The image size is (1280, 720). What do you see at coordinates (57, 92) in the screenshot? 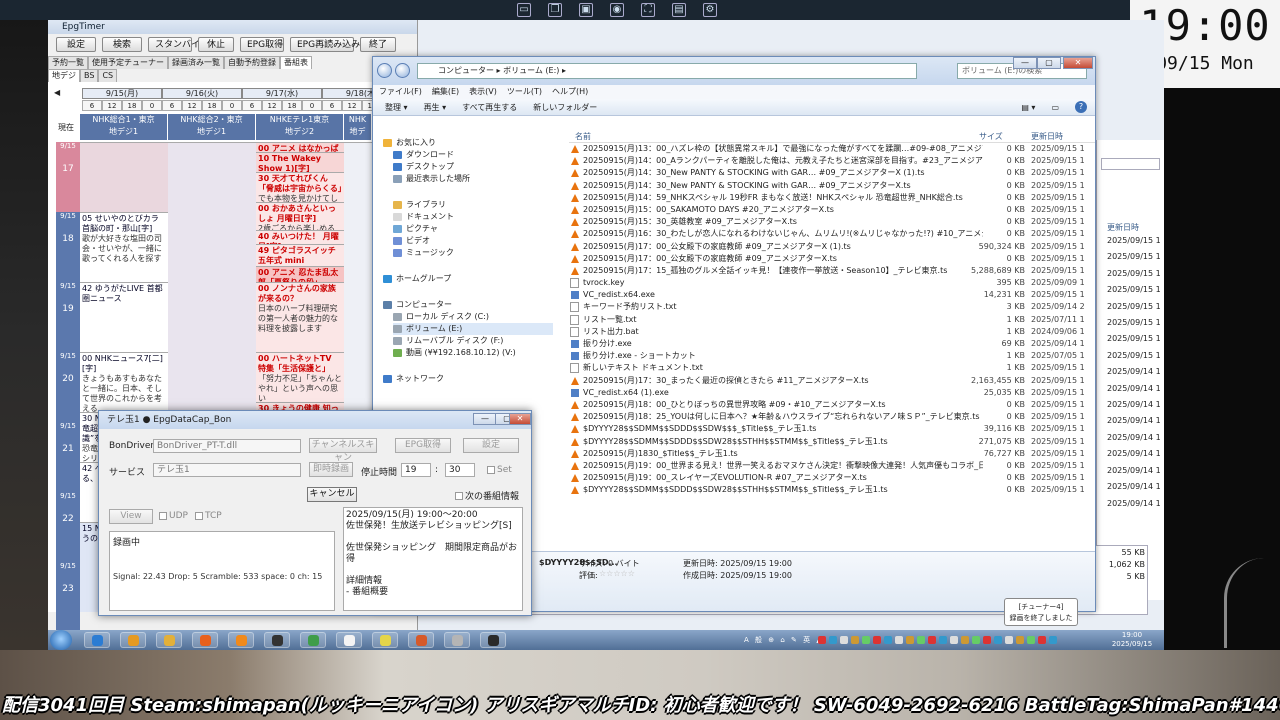
I see `arrow-left-icon: ◀` at bounding box center [57, 92].